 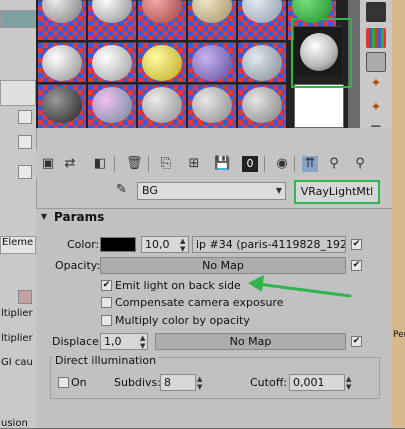 I want to click on go-to-parent-icon: ⚲, so click(x=334, y=164).